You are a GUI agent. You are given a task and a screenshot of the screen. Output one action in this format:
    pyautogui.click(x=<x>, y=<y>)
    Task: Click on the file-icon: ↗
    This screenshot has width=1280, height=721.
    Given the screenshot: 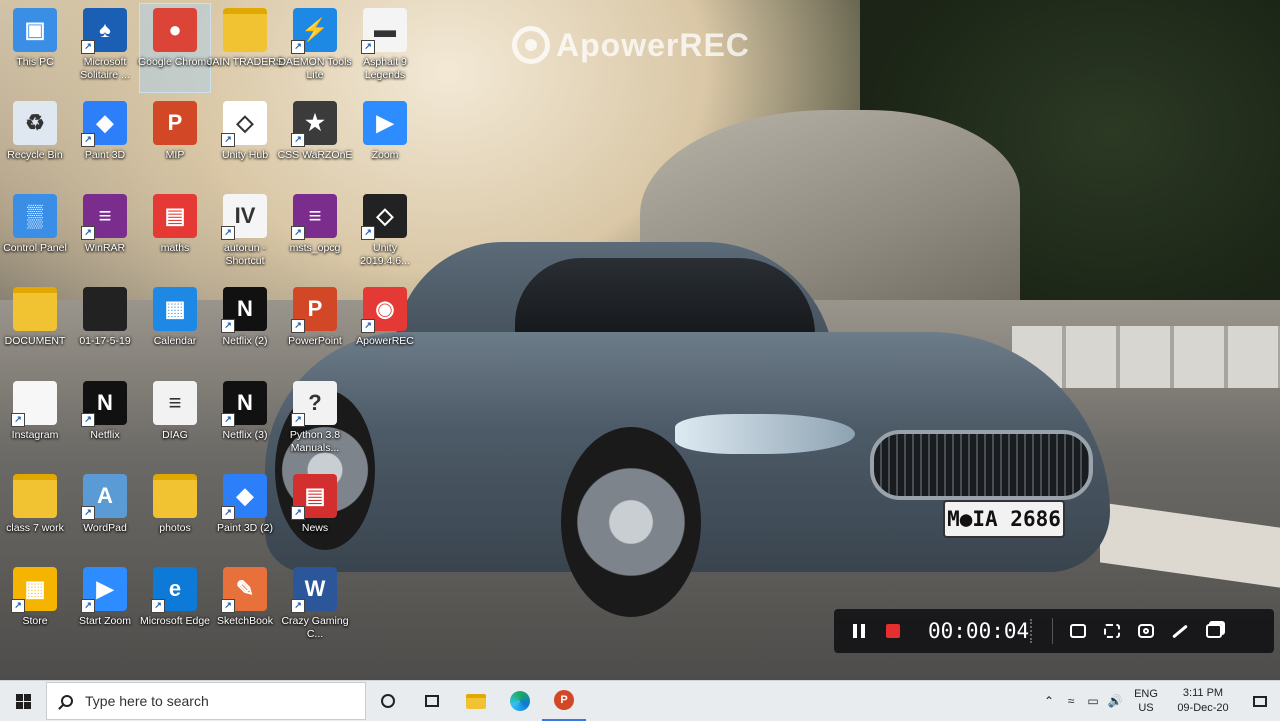 What is the action you would take?
    pyautogui.click(x=34, y=404)
    